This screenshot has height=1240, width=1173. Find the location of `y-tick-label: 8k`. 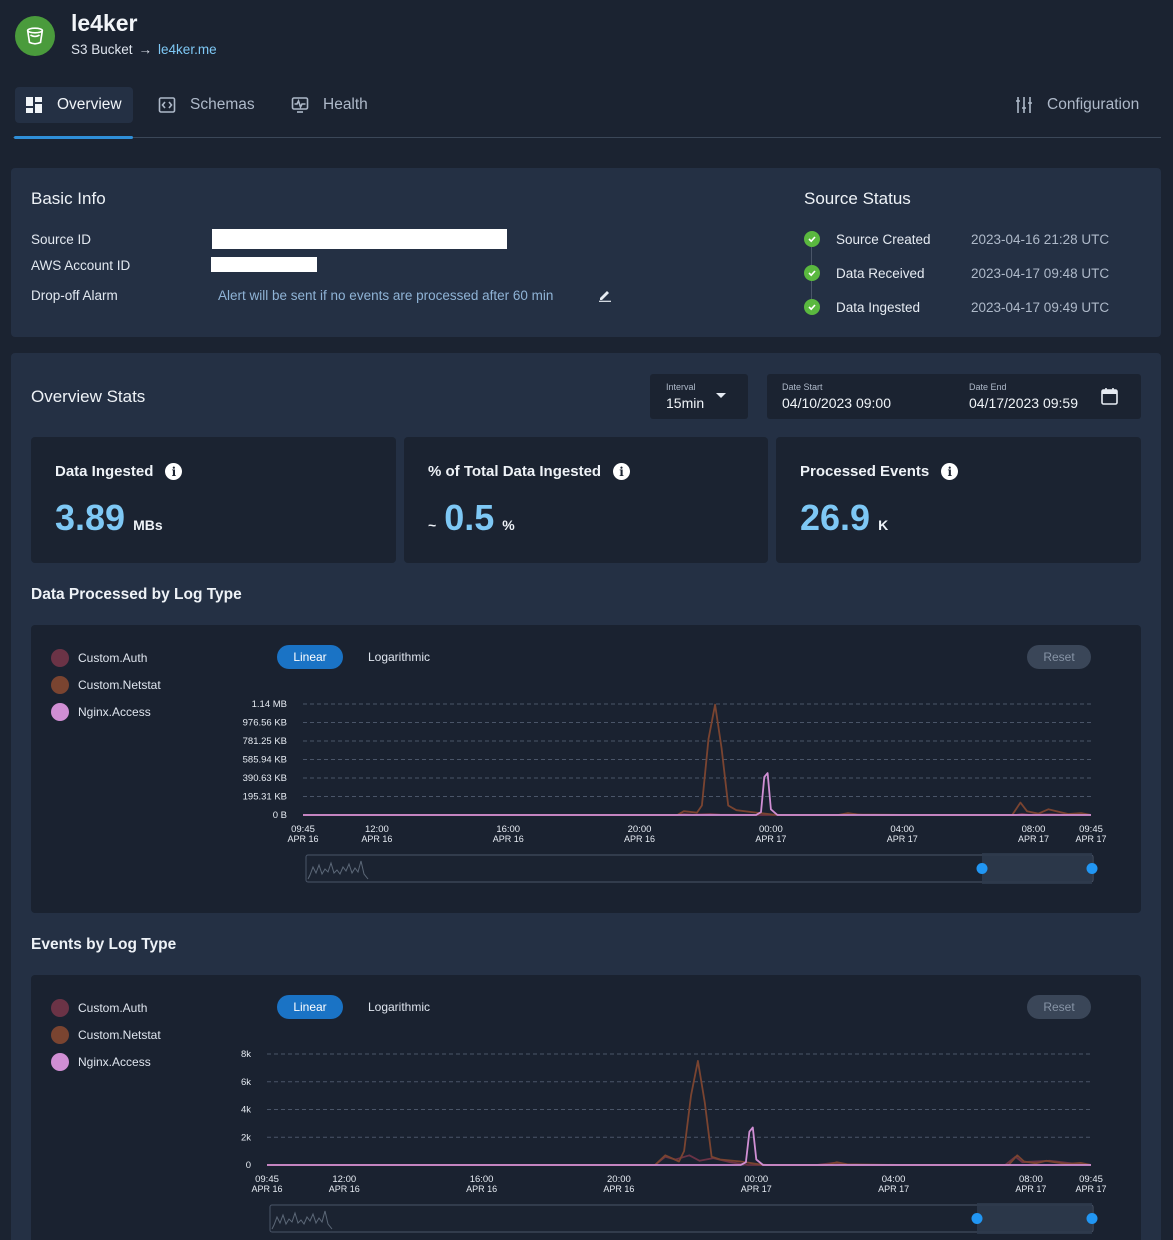

y-tick-label: 8k is located at coordinates (246, 1054).